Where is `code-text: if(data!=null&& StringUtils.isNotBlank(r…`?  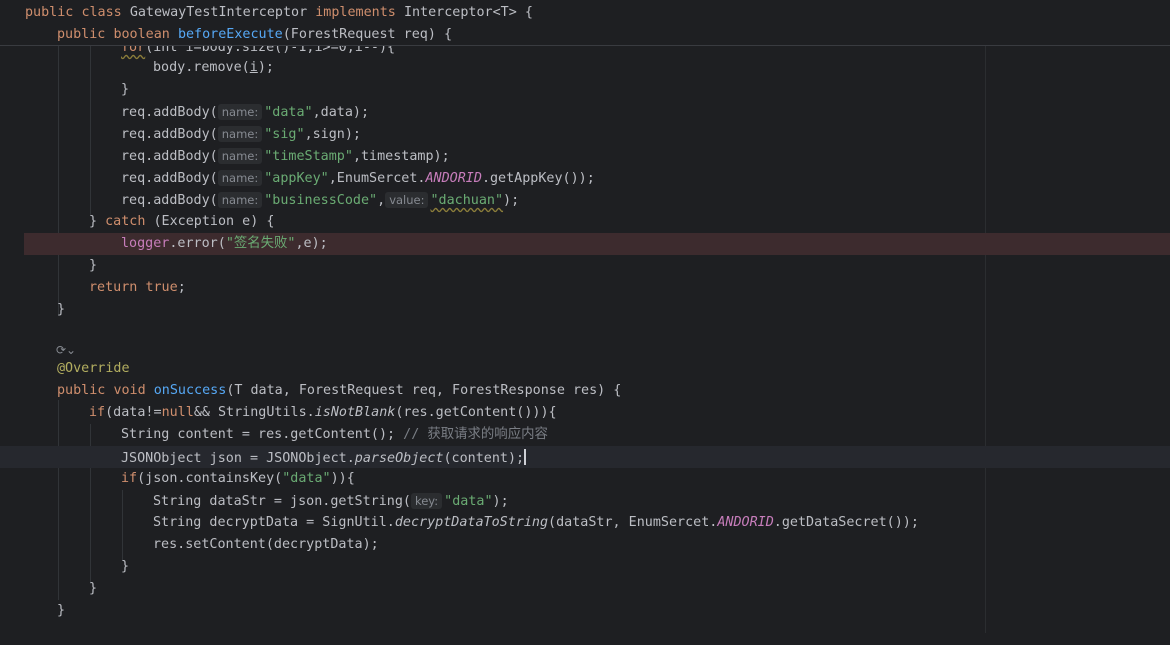
code-text: if(data!=null&& StringUtils.isNotBlank(r… is located at coordinates (323, 412).